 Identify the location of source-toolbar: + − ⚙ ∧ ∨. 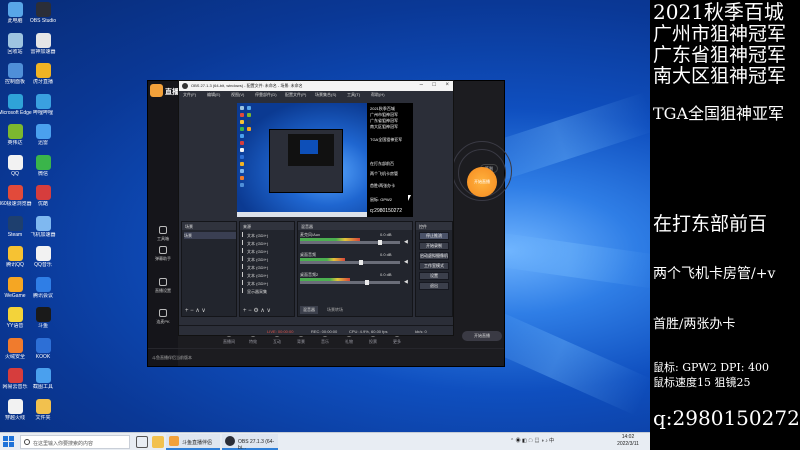
(257, 310).